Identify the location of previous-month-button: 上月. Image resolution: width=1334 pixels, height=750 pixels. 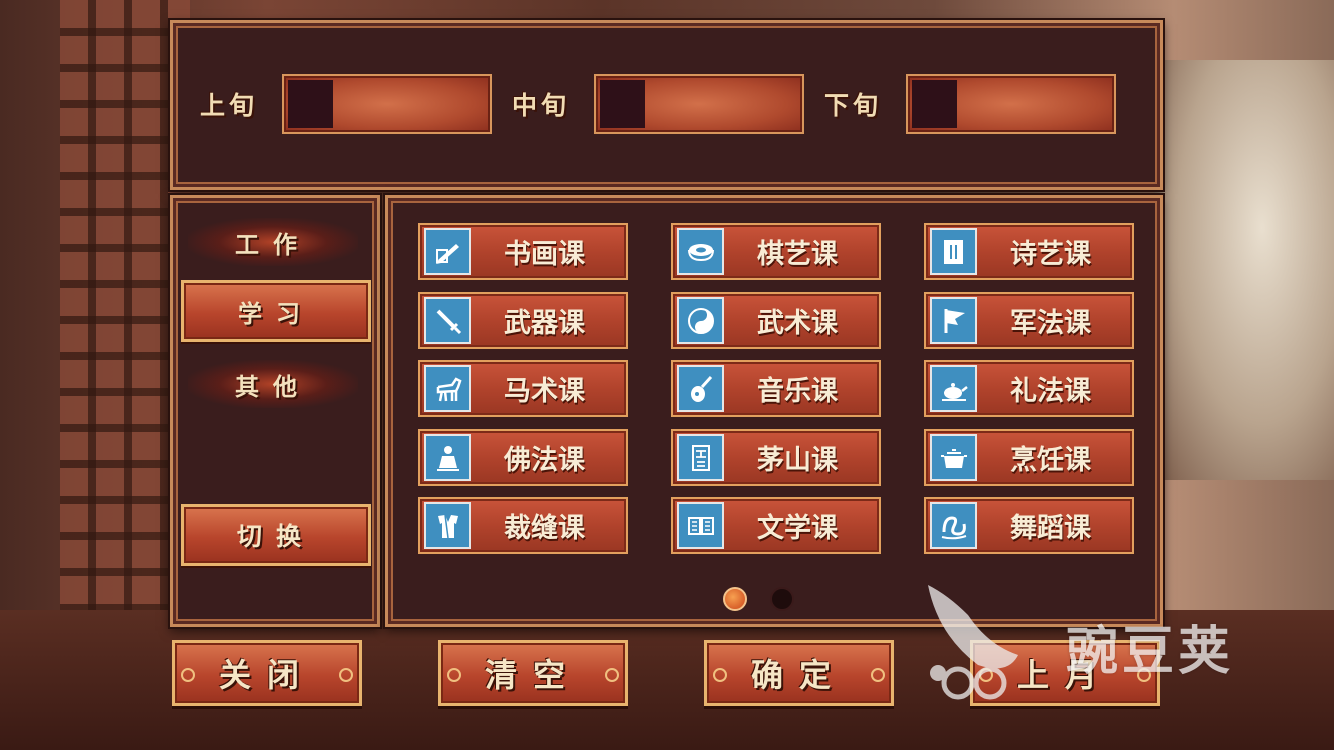
(1065, 673).